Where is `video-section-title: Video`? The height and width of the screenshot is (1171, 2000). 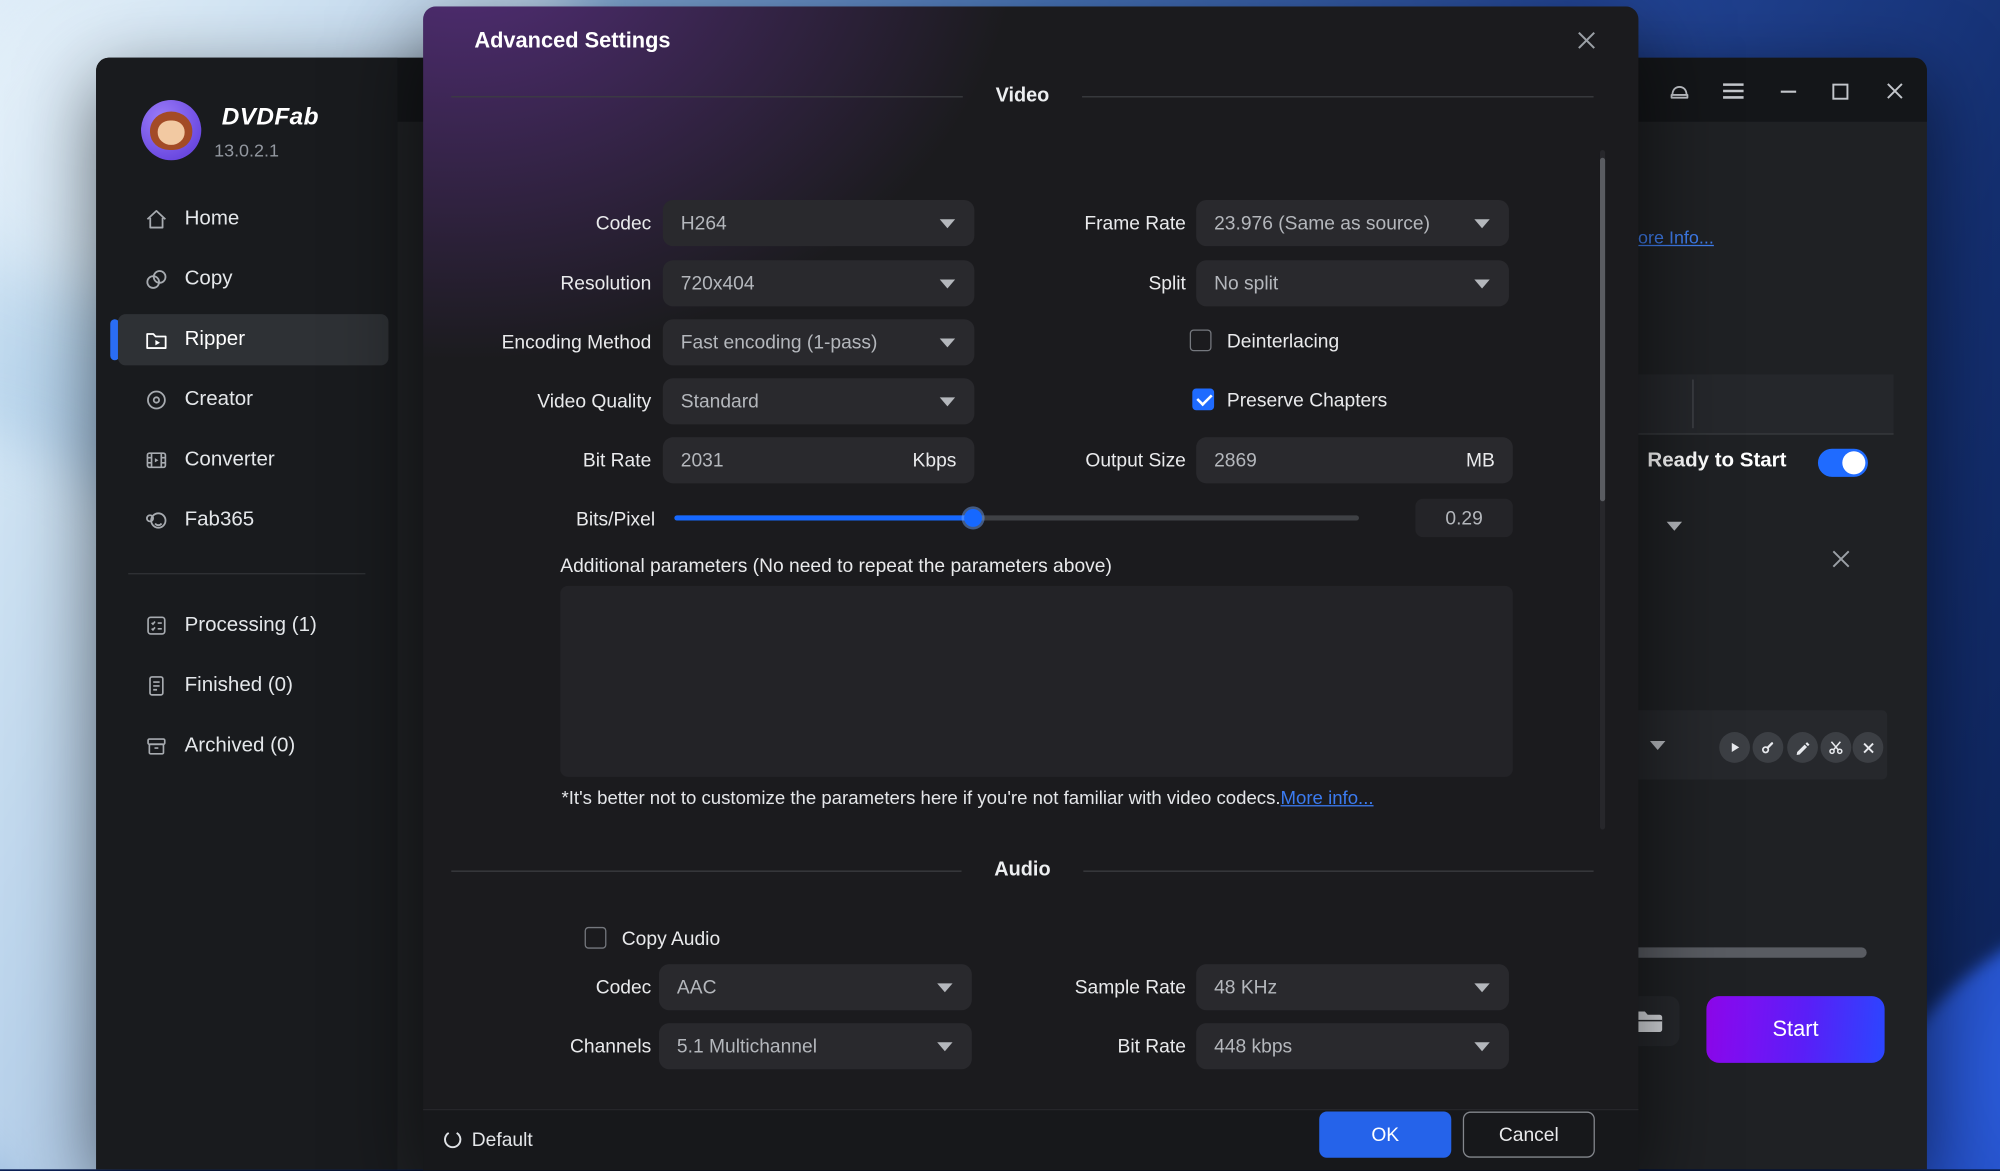
video-section-title: Video is located at coordinates (1022, 95).